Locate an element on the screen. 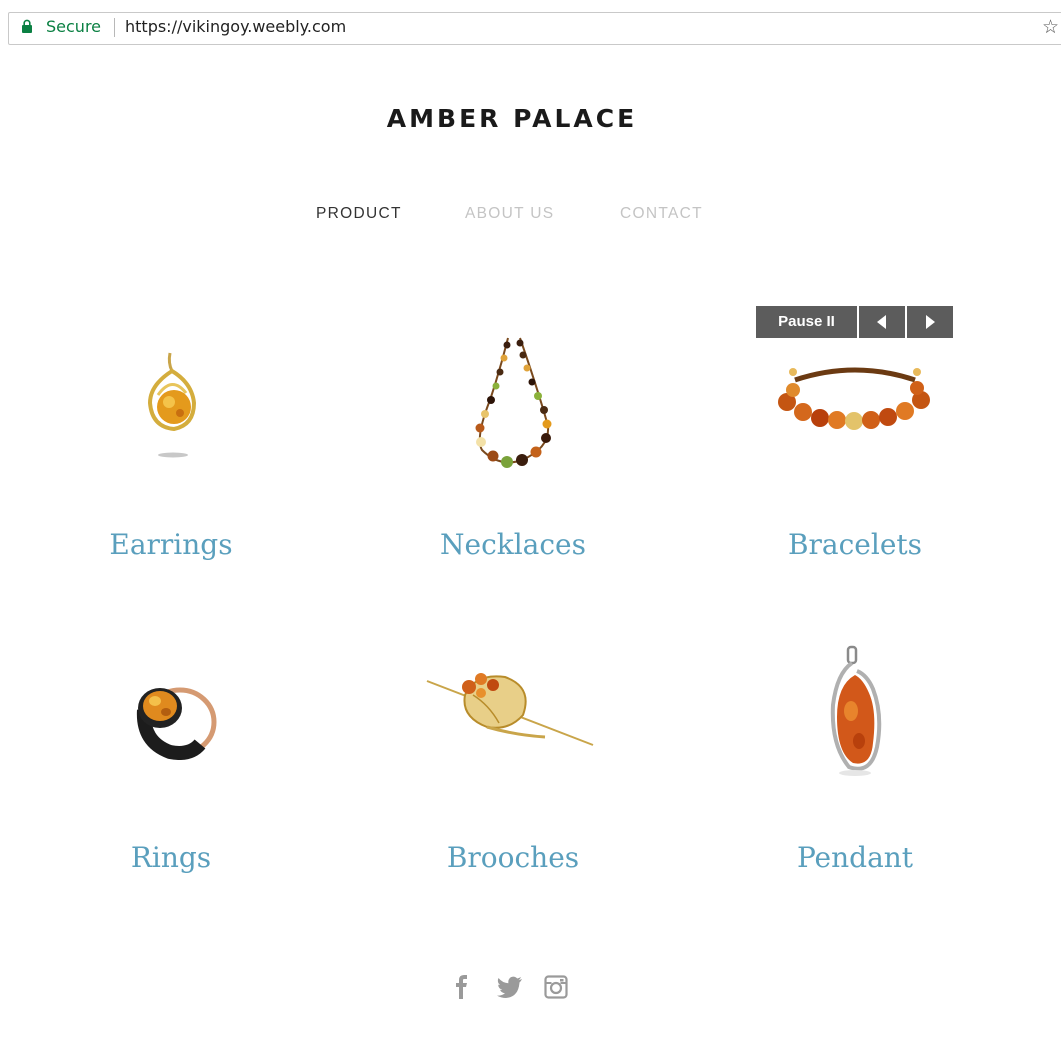  slideshow-controls: Pause II is located at coordinates (854, 322).